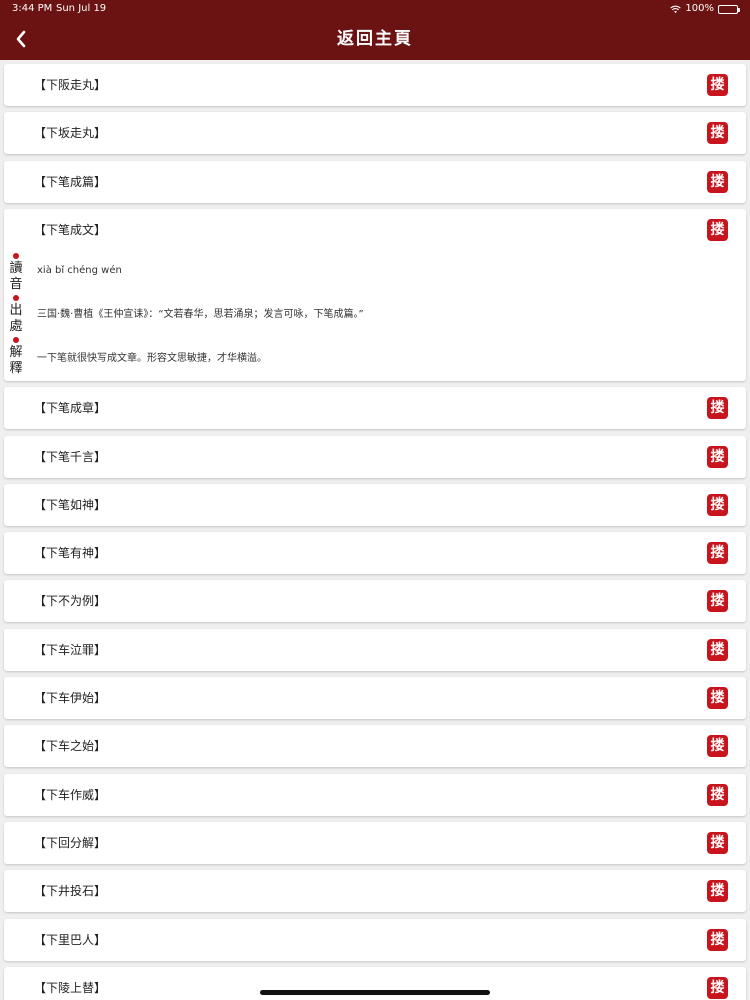  Describe the element at coordinates (70, 504) in the screenshot. I see `list-item-title: 【下笔如神】` at that location.